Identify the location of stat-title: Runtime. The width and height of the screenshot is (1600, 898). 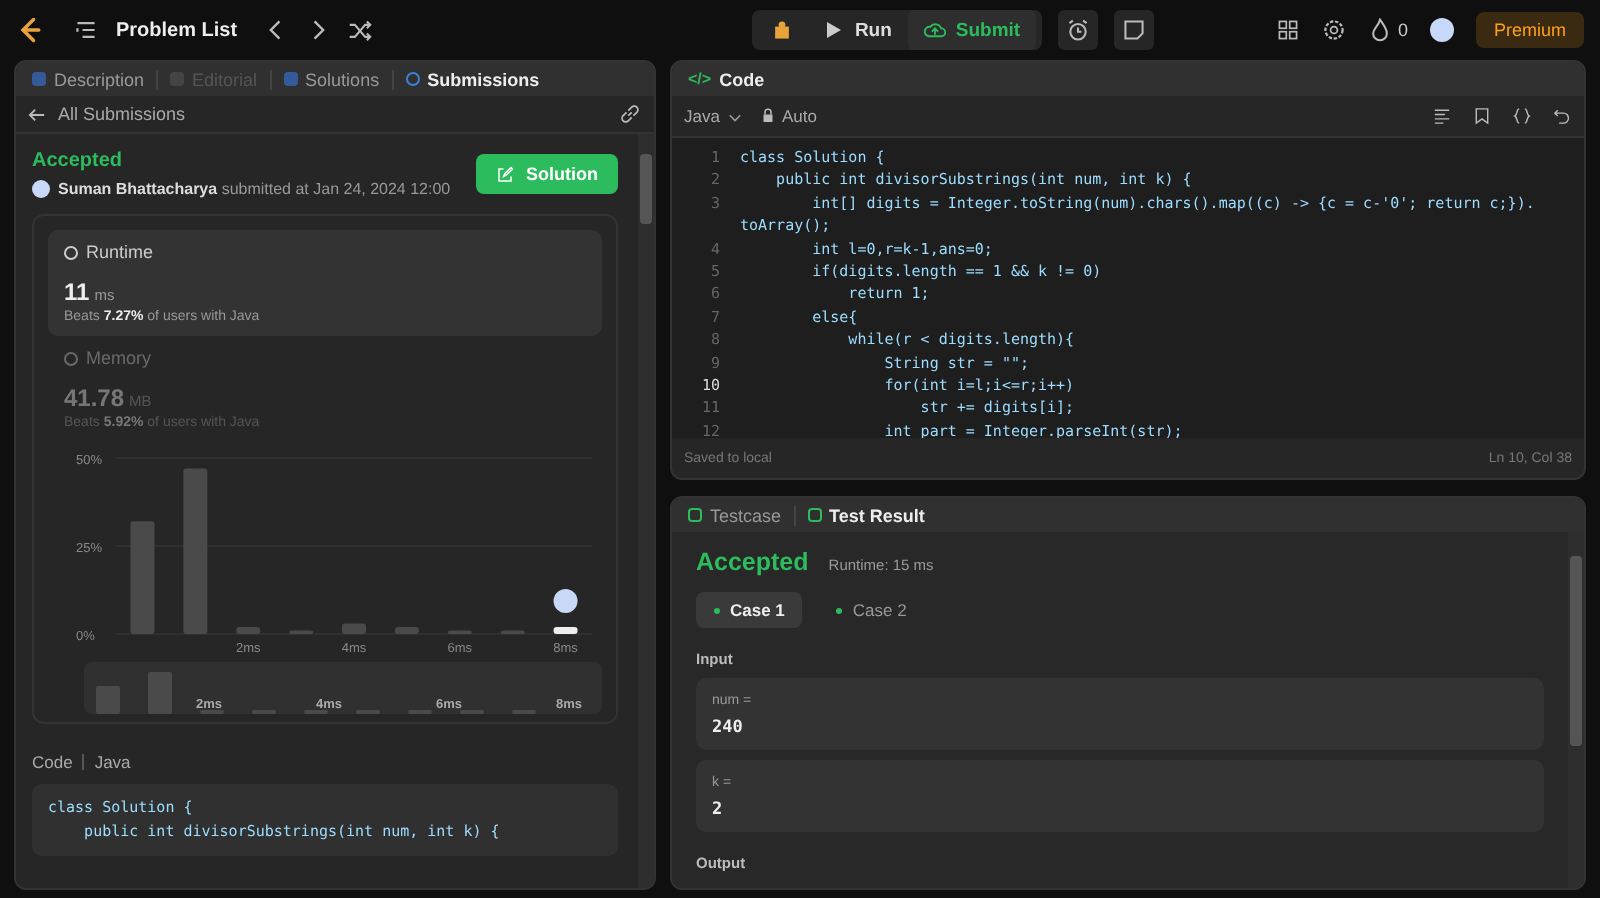
(325, 252).